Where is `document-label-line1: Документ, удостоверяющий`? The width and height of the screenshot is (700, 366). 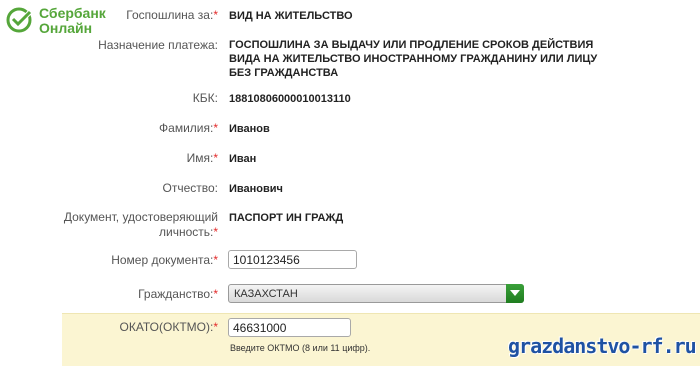
document-label-line1: Документ, удостоверяющий is located at coordinates (140, 217).